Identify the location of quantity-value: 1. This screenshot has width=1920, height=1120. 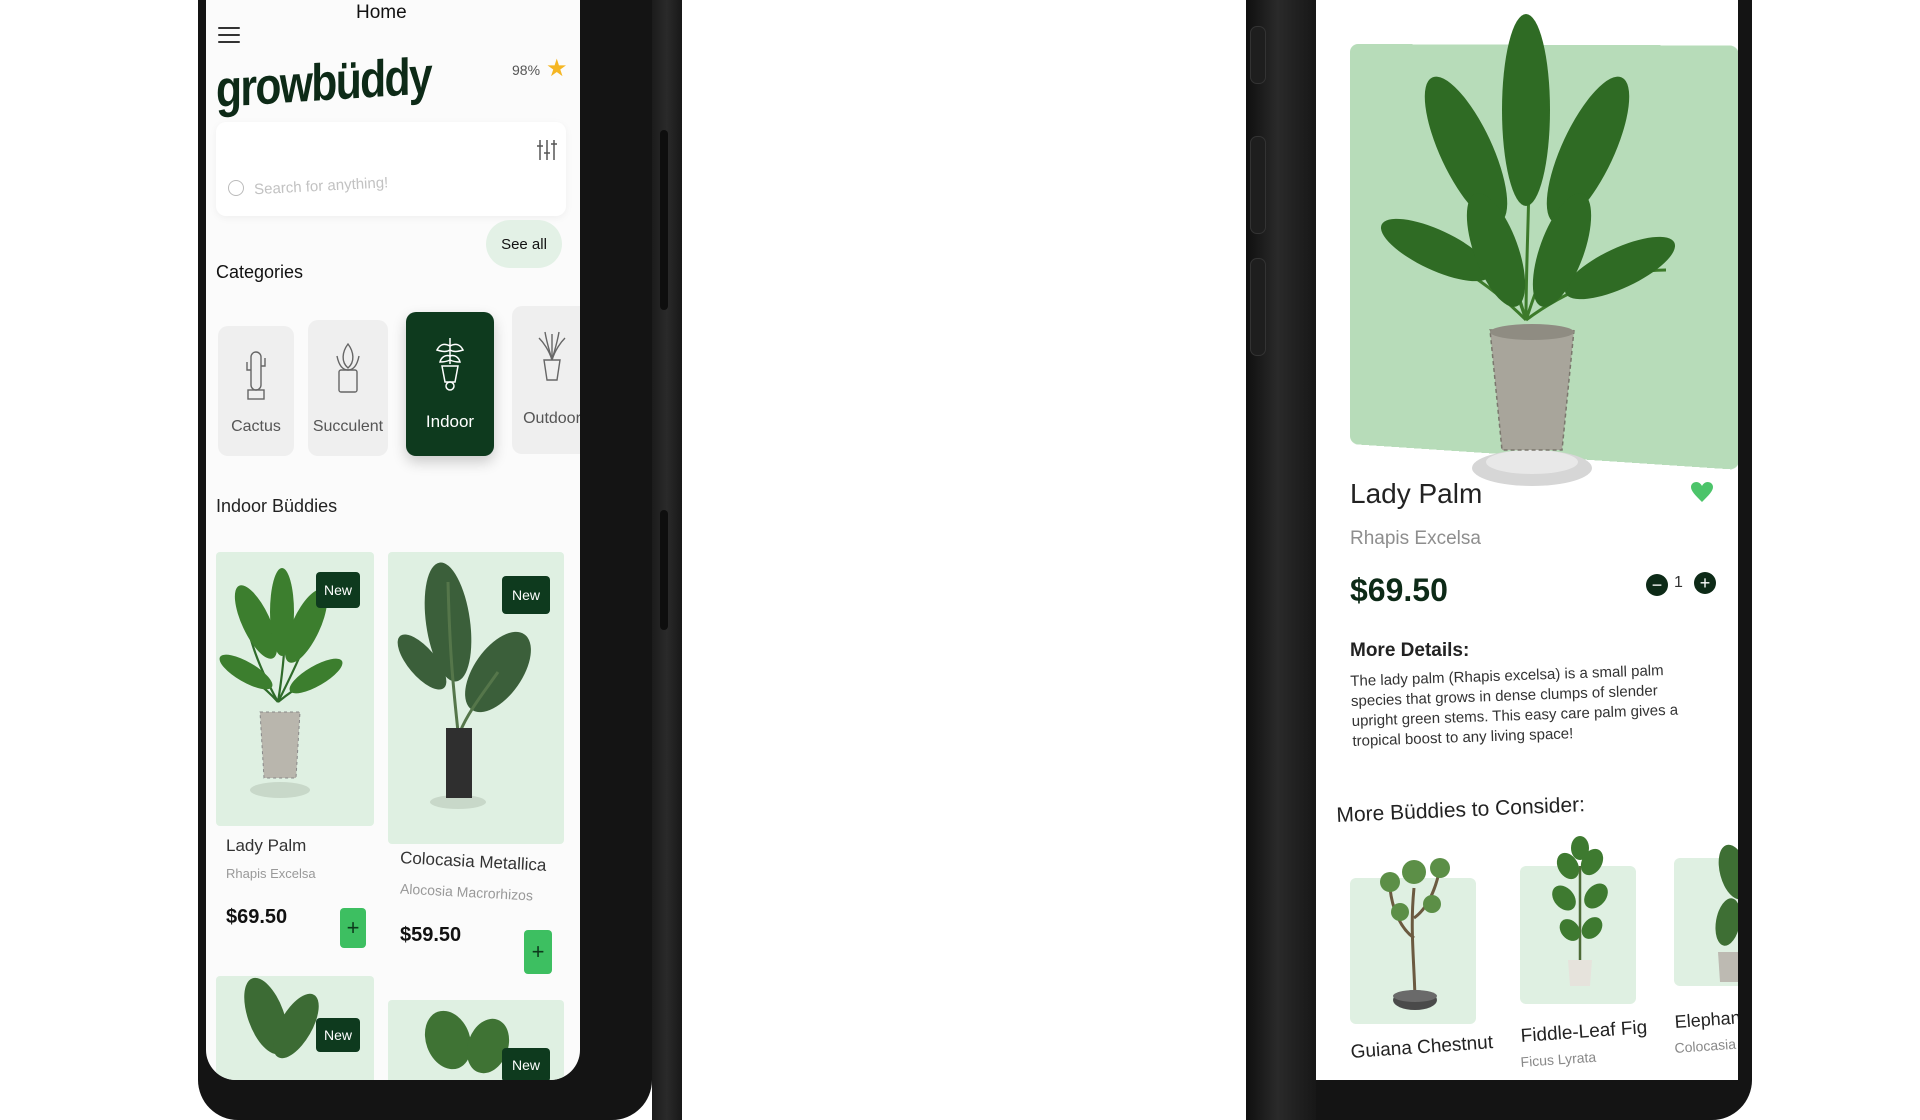
(1678, 582).